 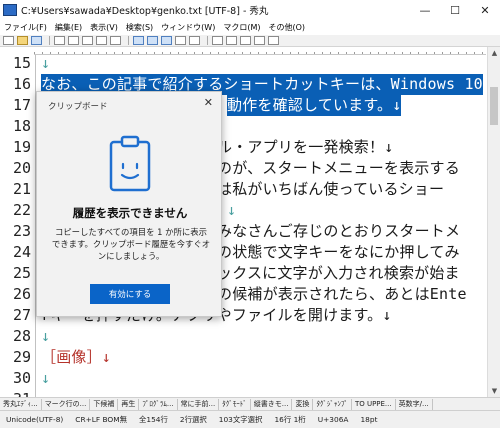 I want to click on close-button: ✕, so click(x=485, y=10).